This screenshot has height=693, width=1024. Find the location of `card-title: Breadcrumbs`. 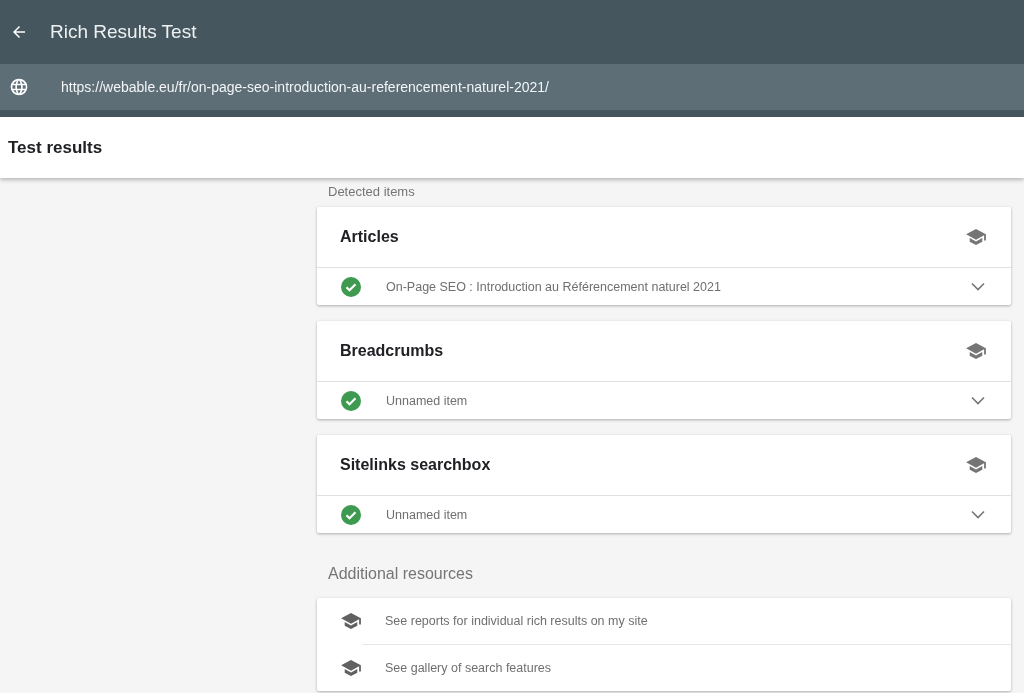

card-title: Breadcrumbs is located at coordinates (392, 351).